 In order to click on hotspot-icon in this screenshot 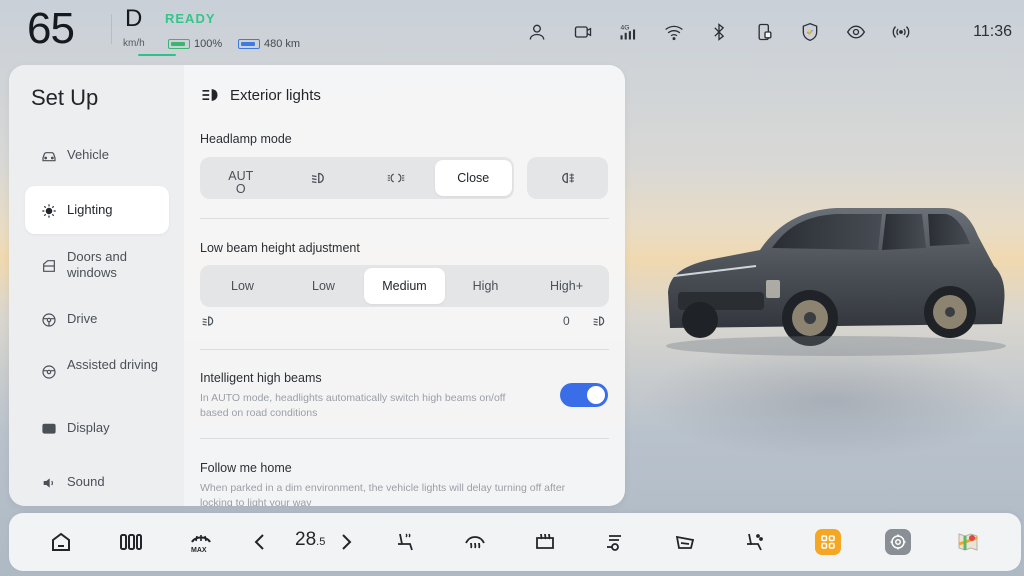, I will do `click(902, 32)`.